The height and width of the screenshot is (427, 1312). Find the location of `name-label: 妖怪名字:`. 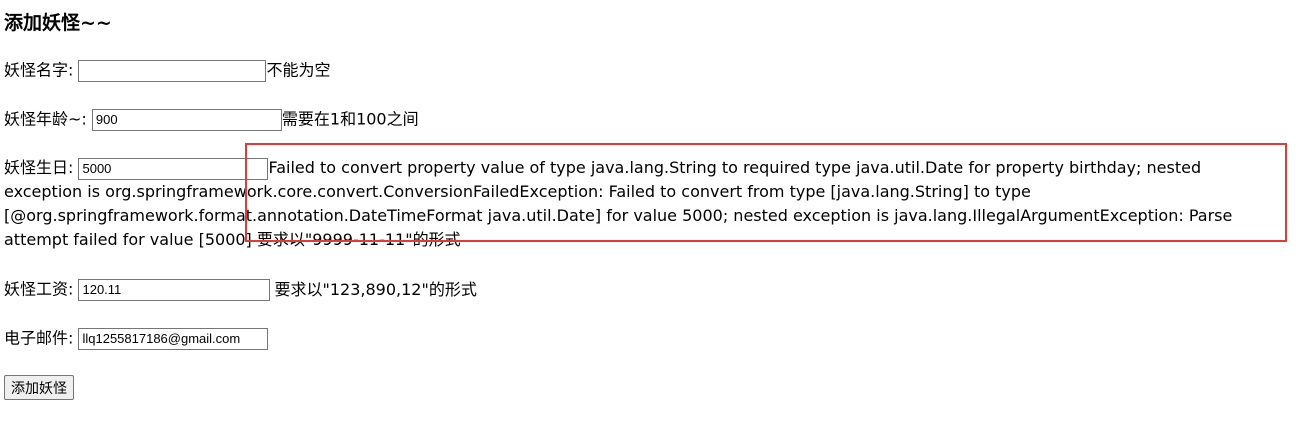

name-label: 妖怪名字: is located at coordinates (41, 70).